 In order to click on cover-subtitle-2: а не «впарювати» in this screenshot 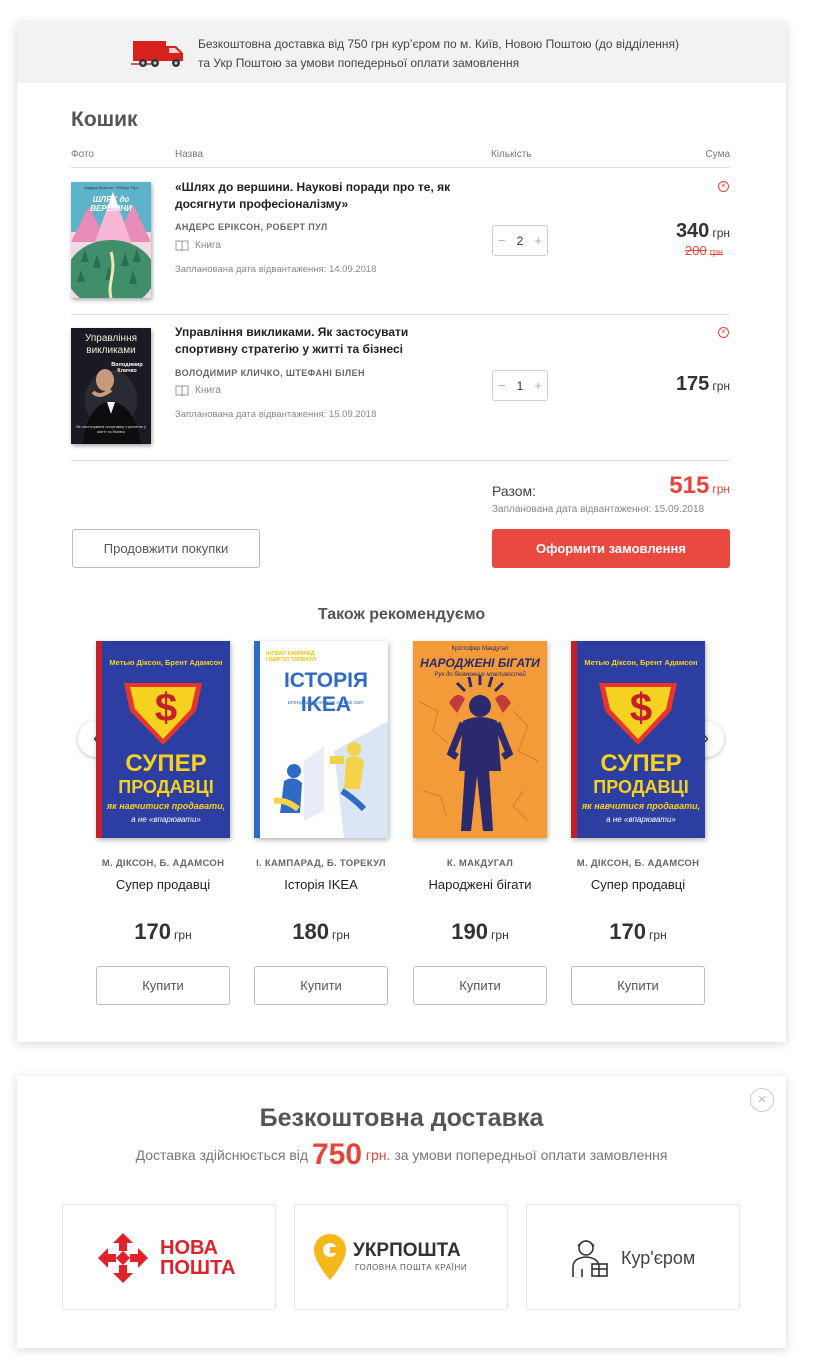, I will do `click(641, 819)`.